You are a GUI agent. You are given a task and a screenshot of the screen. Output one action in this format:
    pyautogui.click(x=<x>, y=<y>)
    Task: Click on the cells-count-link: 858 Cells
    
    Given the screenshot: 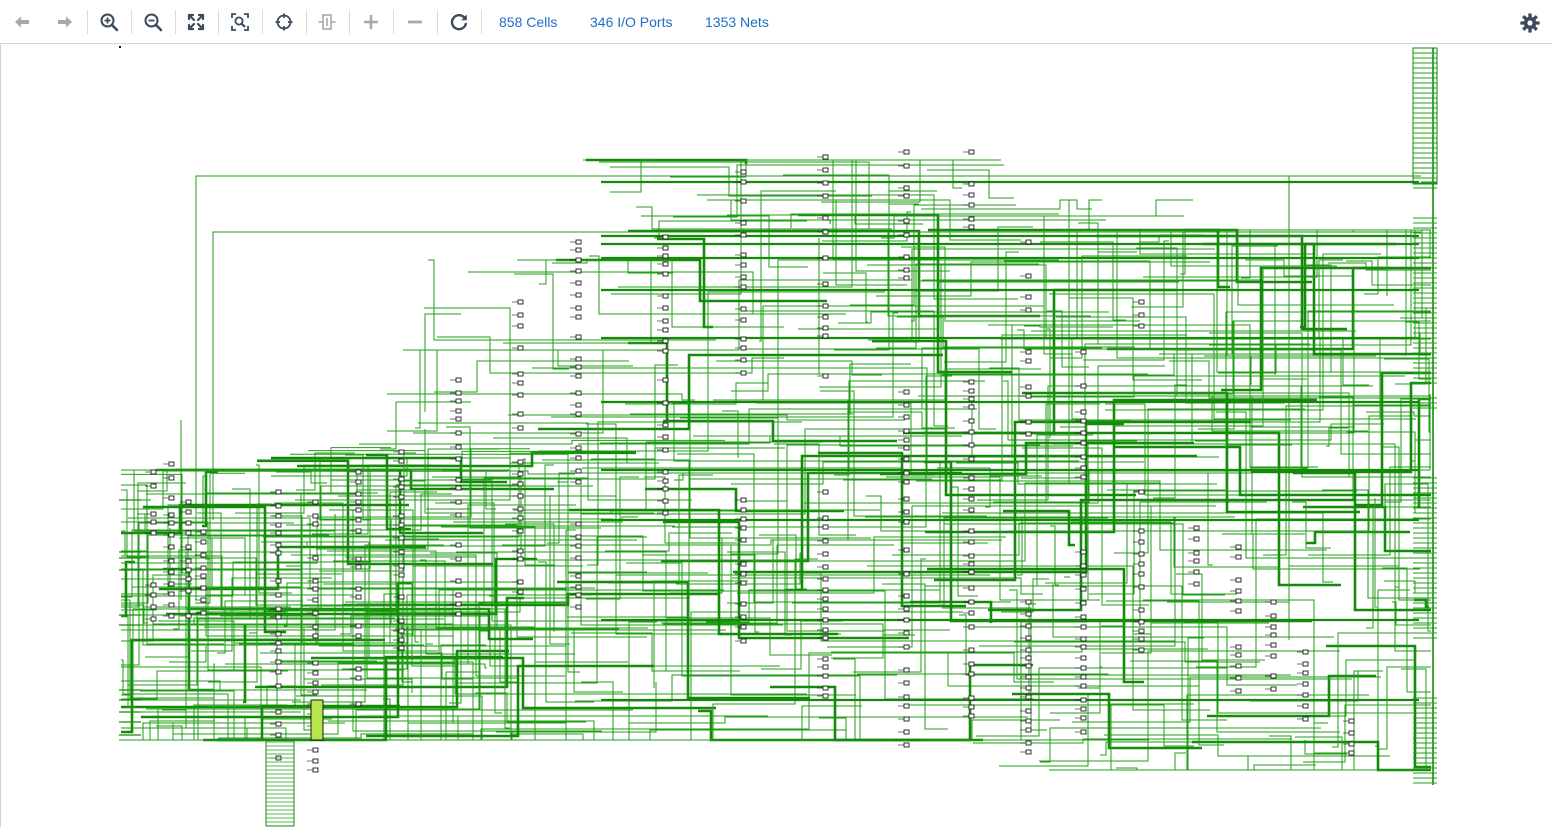 What is the action you would take?
    pyautogui.click(x=528, y=22)
    